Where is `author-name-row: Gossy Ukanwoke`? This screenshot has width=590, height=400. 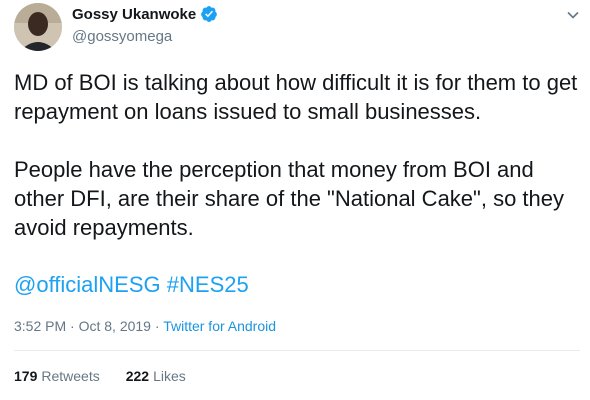
author-name-row: Gossy Ukanwoke is located at coordinates (145, 14).